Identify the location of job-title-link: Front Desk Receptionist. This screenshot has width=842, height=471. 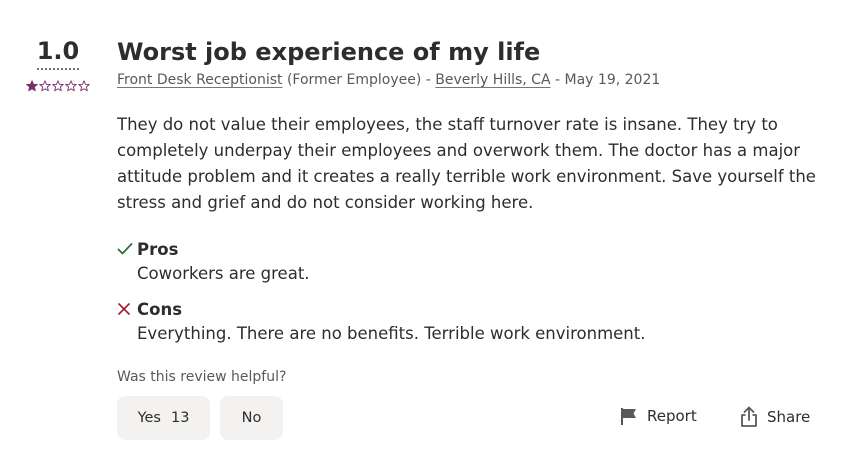
(200, 80).